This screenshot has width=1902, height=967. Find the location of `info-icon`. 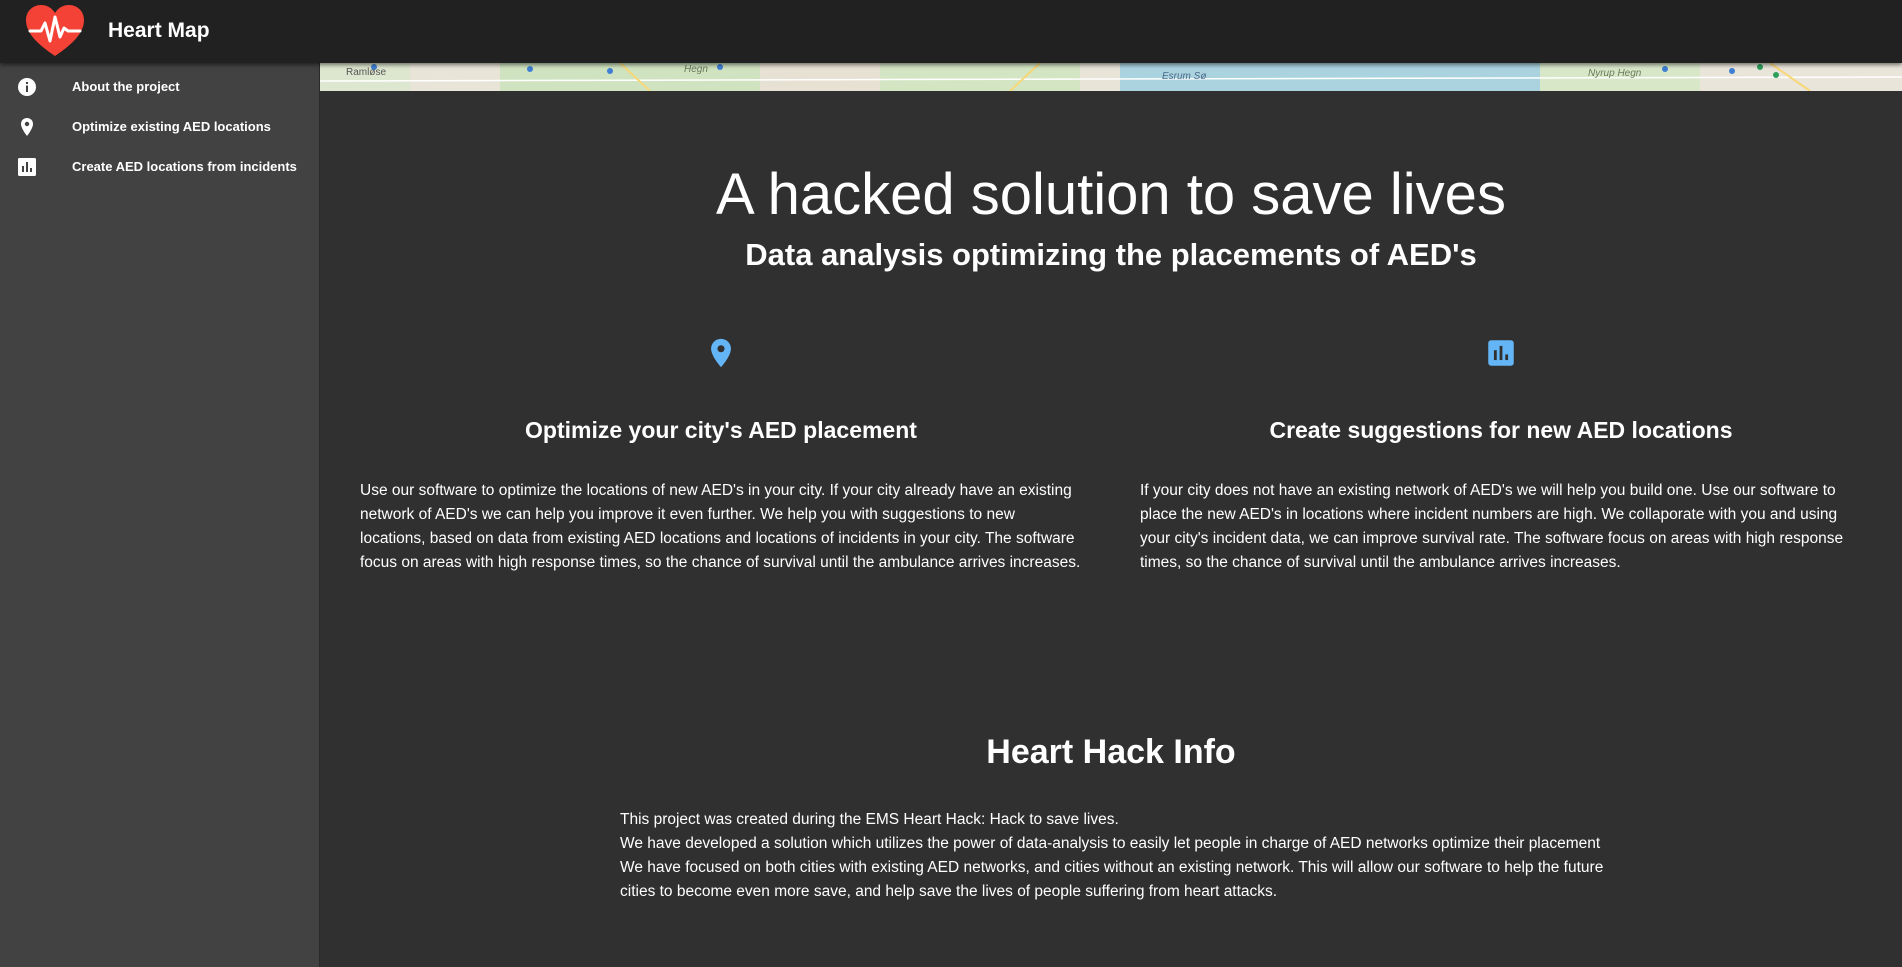

info-icon is located at coordinates (27, 87).